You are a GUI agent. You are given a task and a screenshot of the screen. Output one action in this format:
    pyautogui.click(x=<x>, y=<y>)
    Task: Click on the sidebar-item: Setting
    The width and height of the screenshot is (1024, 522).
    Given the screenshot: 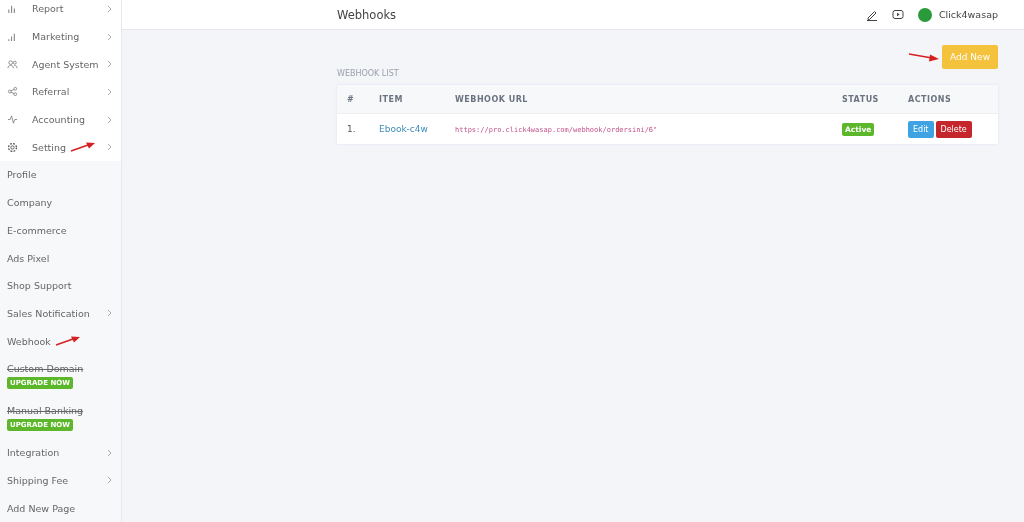 What is the action you would take?
    pyautogui.click(x=60, y=147)
    